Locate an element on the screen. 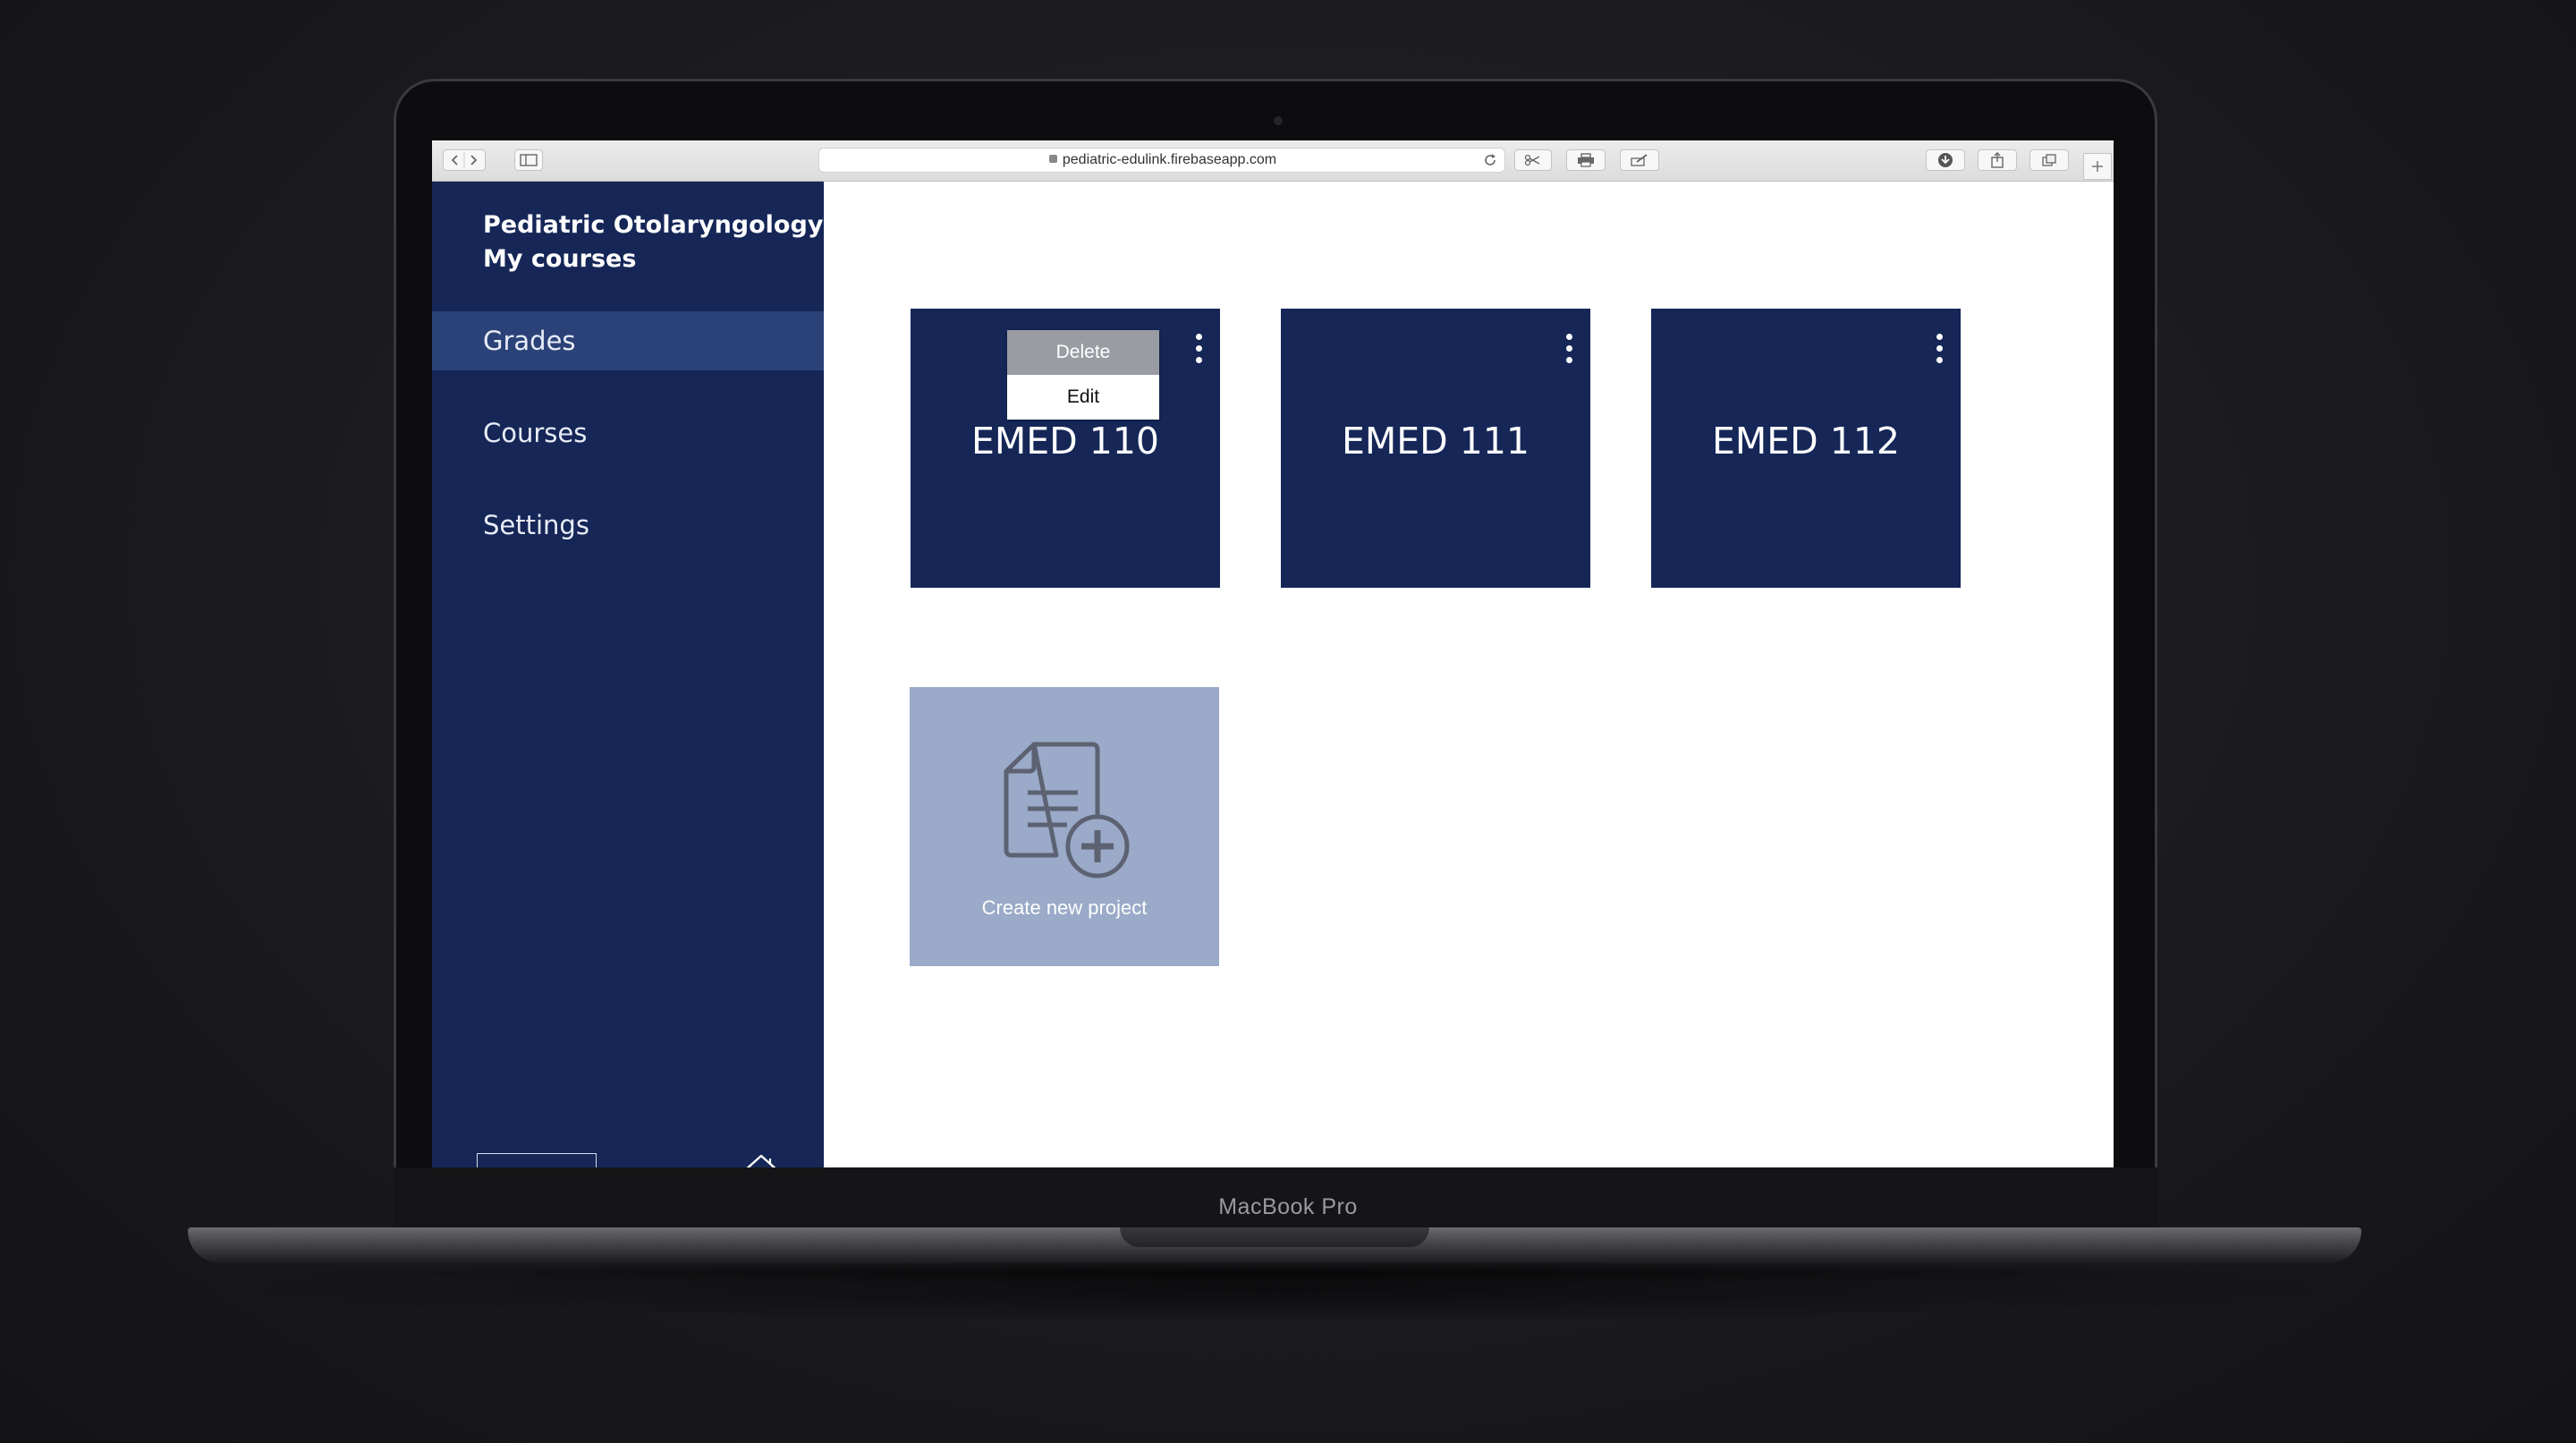  camera is located at coordinates (1278, 121).